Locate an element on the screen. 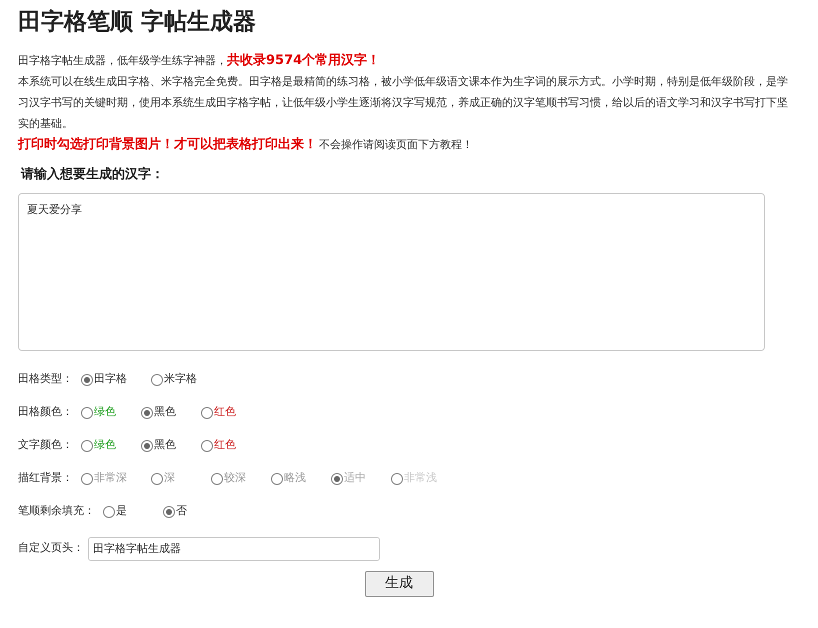 The width and height of the screenshot is (818, 628). page-title: 田字格笔顺 字帖生成器 is located at coordinates (138, 22).